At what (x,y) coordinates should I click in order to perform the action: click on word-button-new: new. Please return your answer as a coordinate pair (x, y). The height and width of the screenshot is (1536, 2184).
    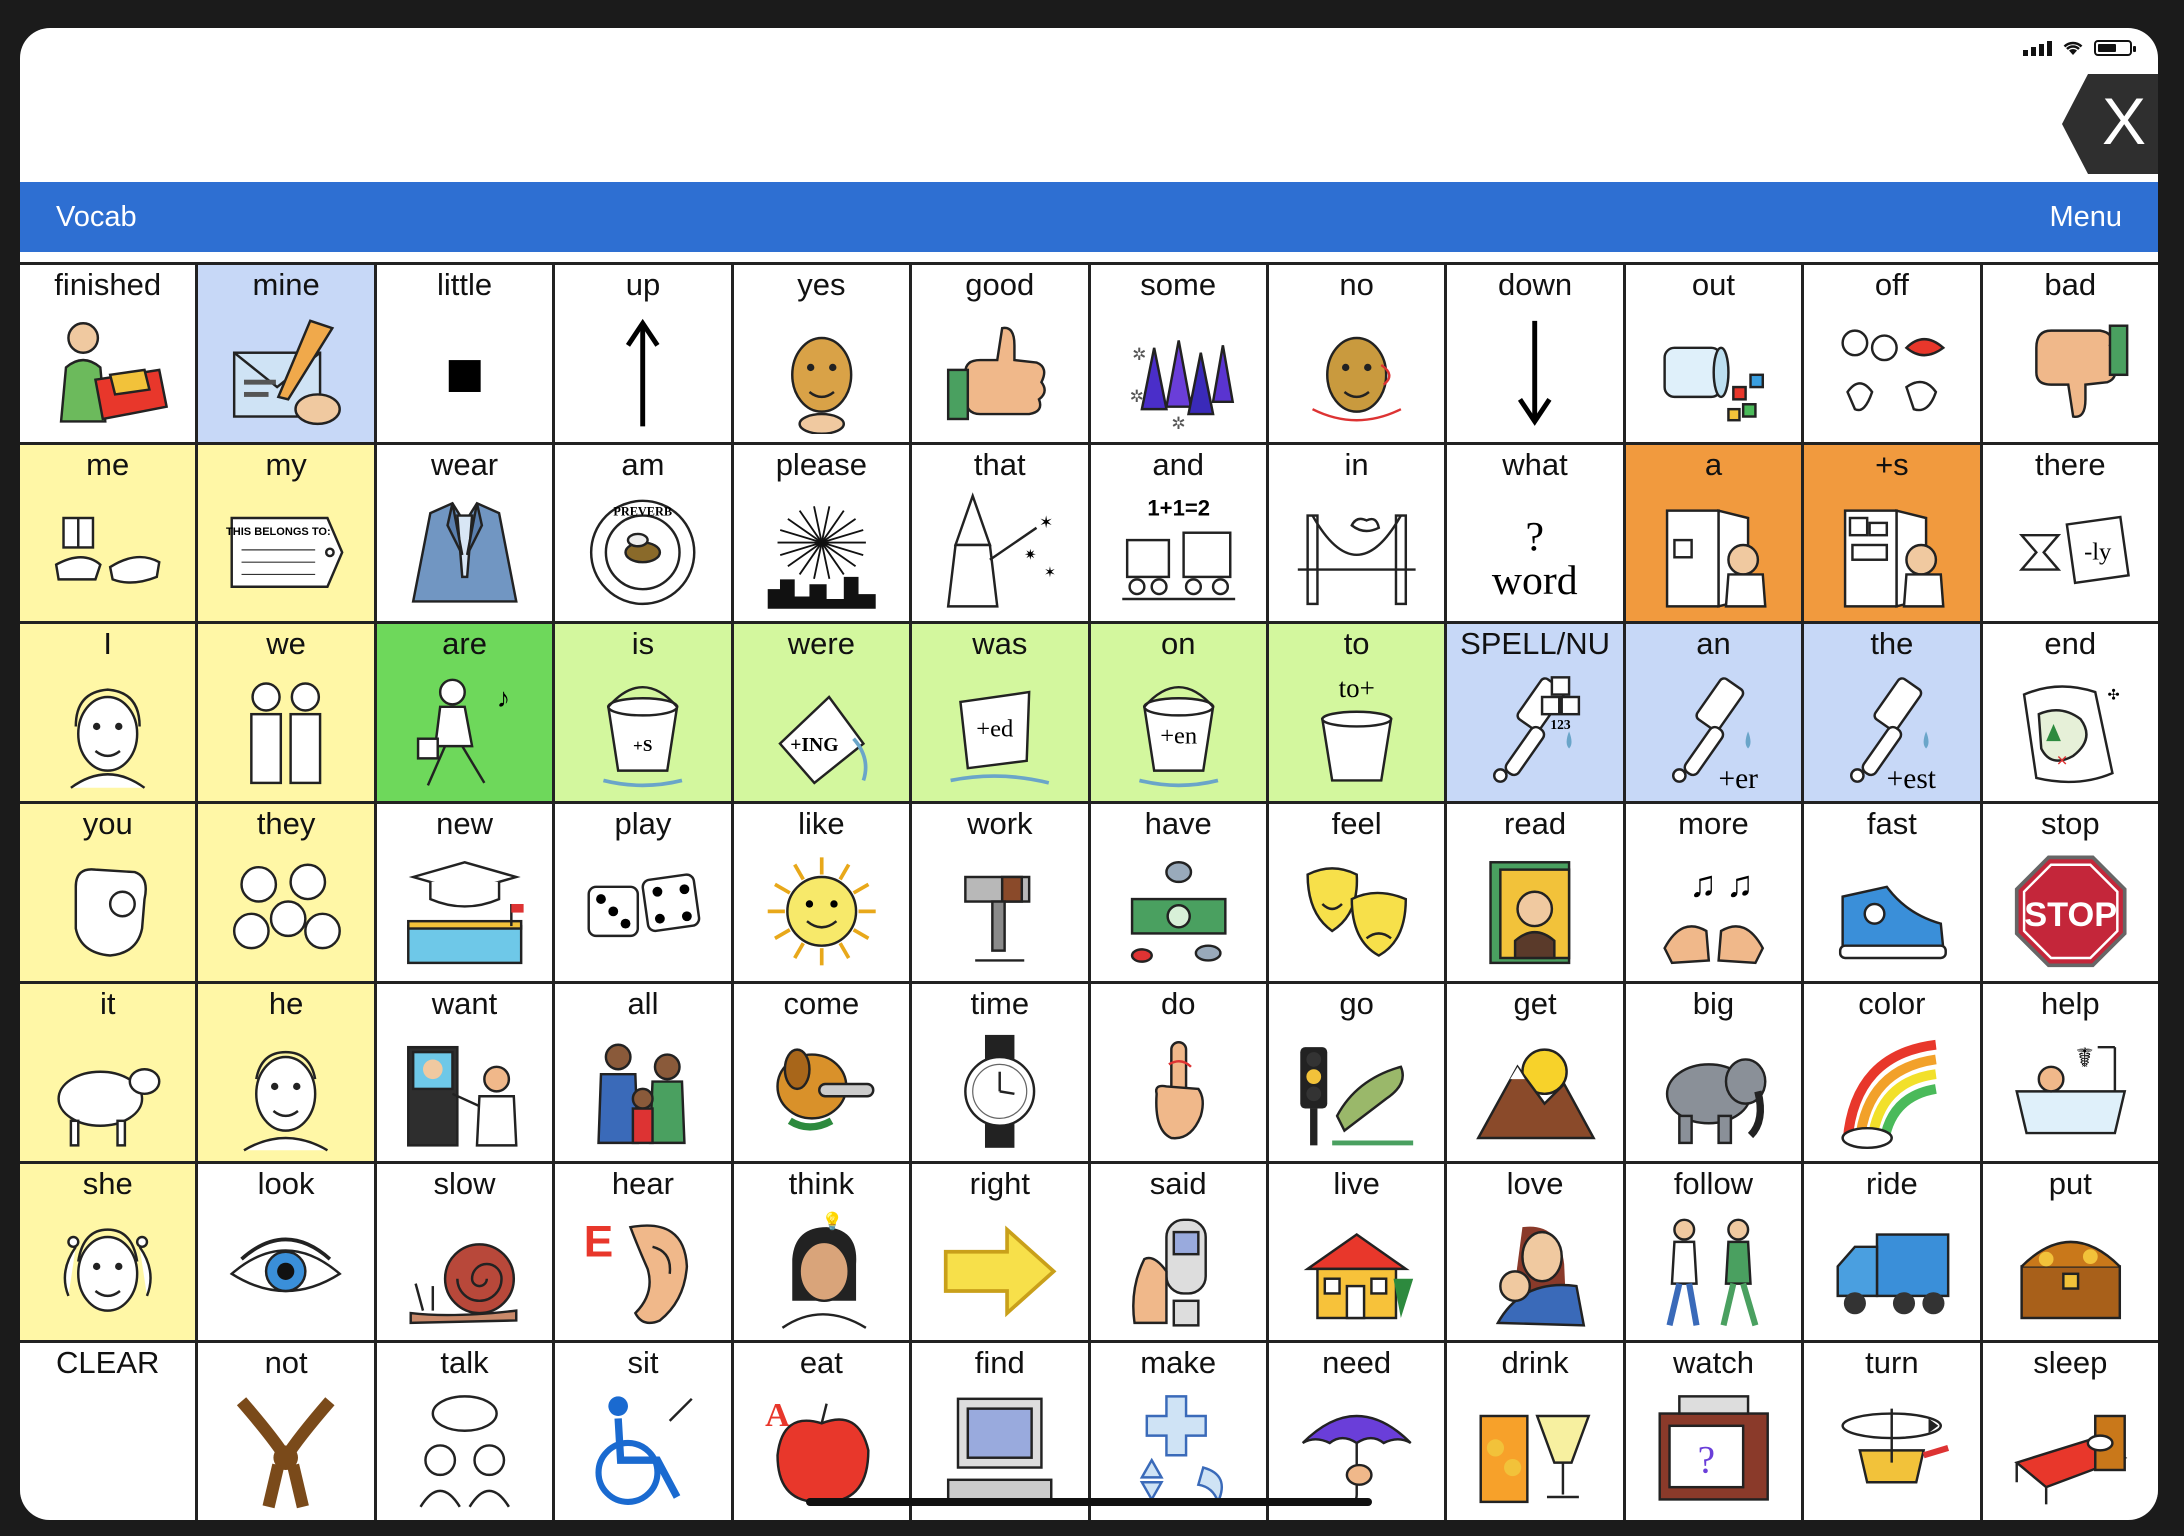
    Looking at the image, I should click on (464, 892).